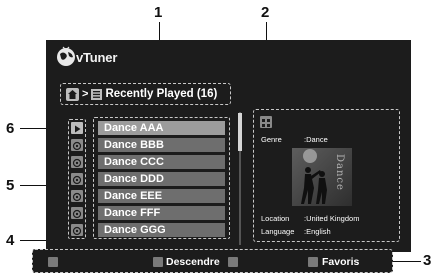 The image size is (435, 273). I want to click on station-artwork: Dance, so click(322, 177).